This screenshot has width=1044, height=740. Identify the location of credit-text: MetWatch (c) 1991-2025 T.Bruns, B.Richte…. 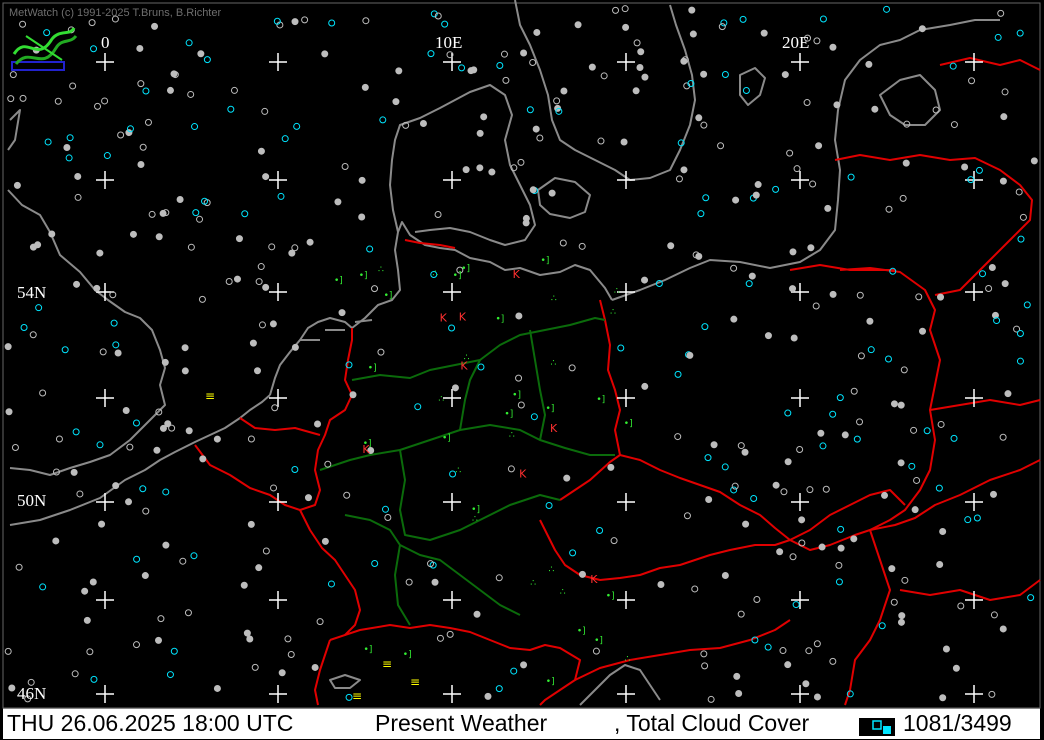
(115, 13).